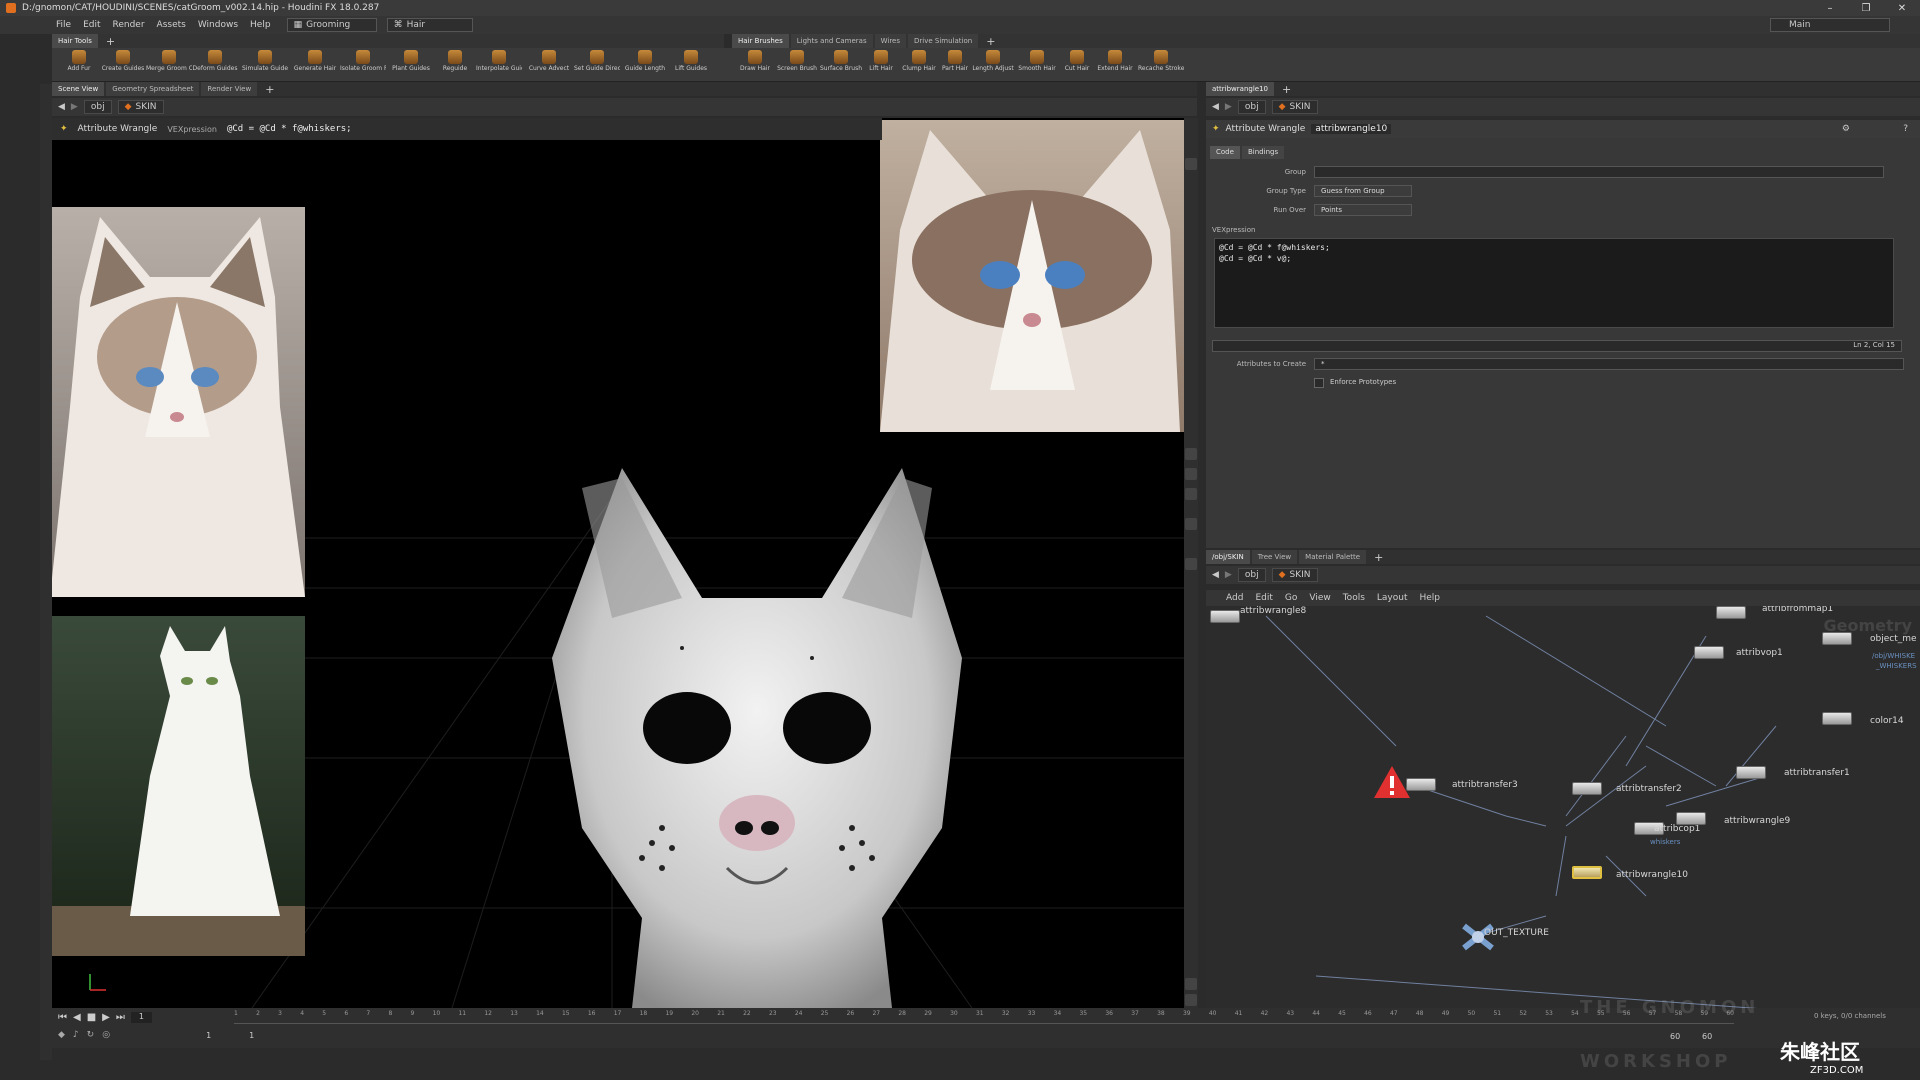 The height and width of the screenshot is (1080, 1920). I want to click on net-menu-view: View, so click(1319, 598).